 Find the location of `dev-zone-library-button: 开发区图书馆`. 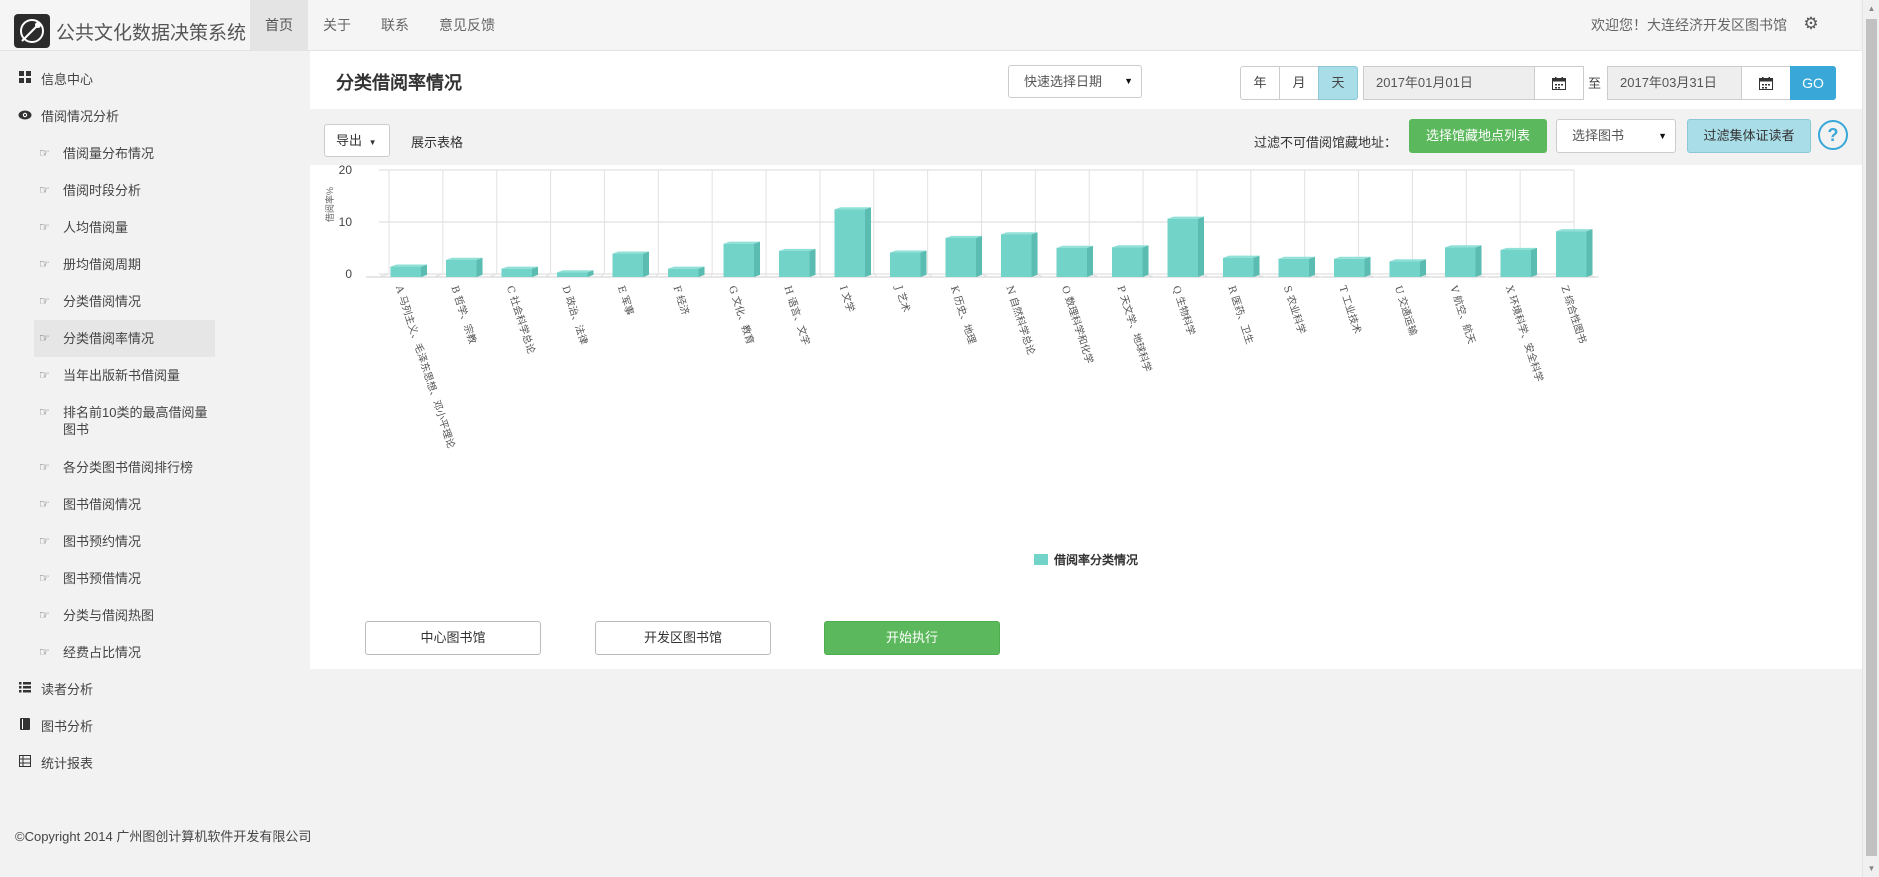

dev-zone-library-button: 开发区图书馆 is located at coordinates (683, 638).